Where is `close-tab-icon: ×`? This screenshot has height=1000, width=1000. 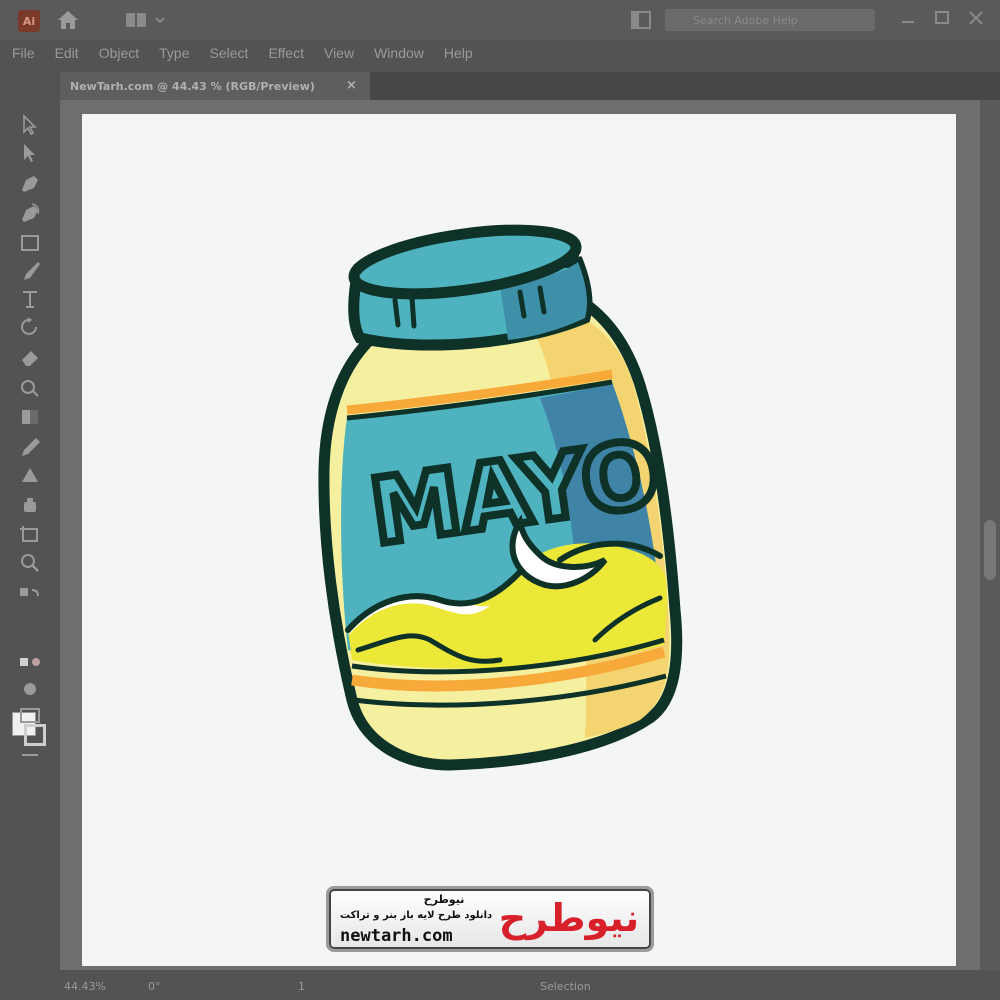 close-tab-icon: × is located at coordinates (351, 85).